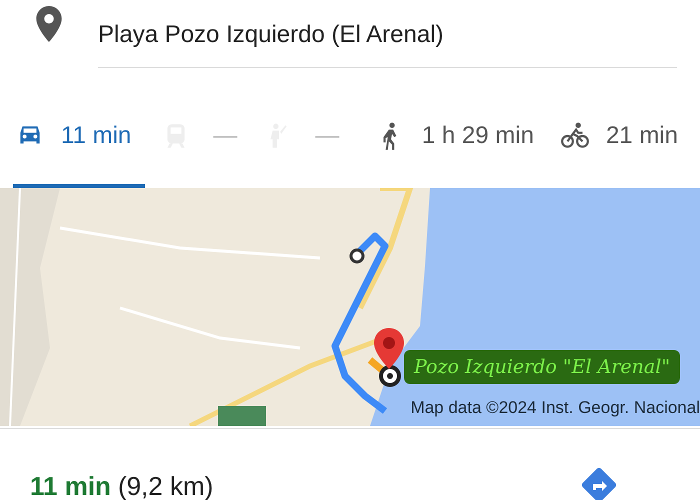  I want to click on map-attribution: Map data ©2024 Inst. Geogr. Nacional, so click(555, 408).